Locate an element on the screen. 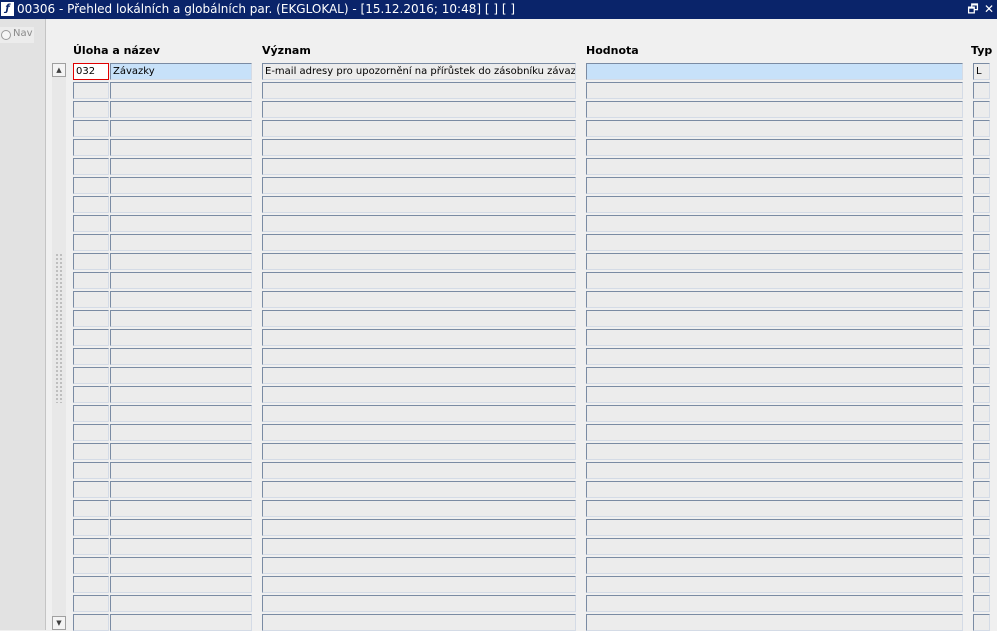 The image size is (997, 631). scroll-down-button: ▼ is located at coordinates (59, 623).